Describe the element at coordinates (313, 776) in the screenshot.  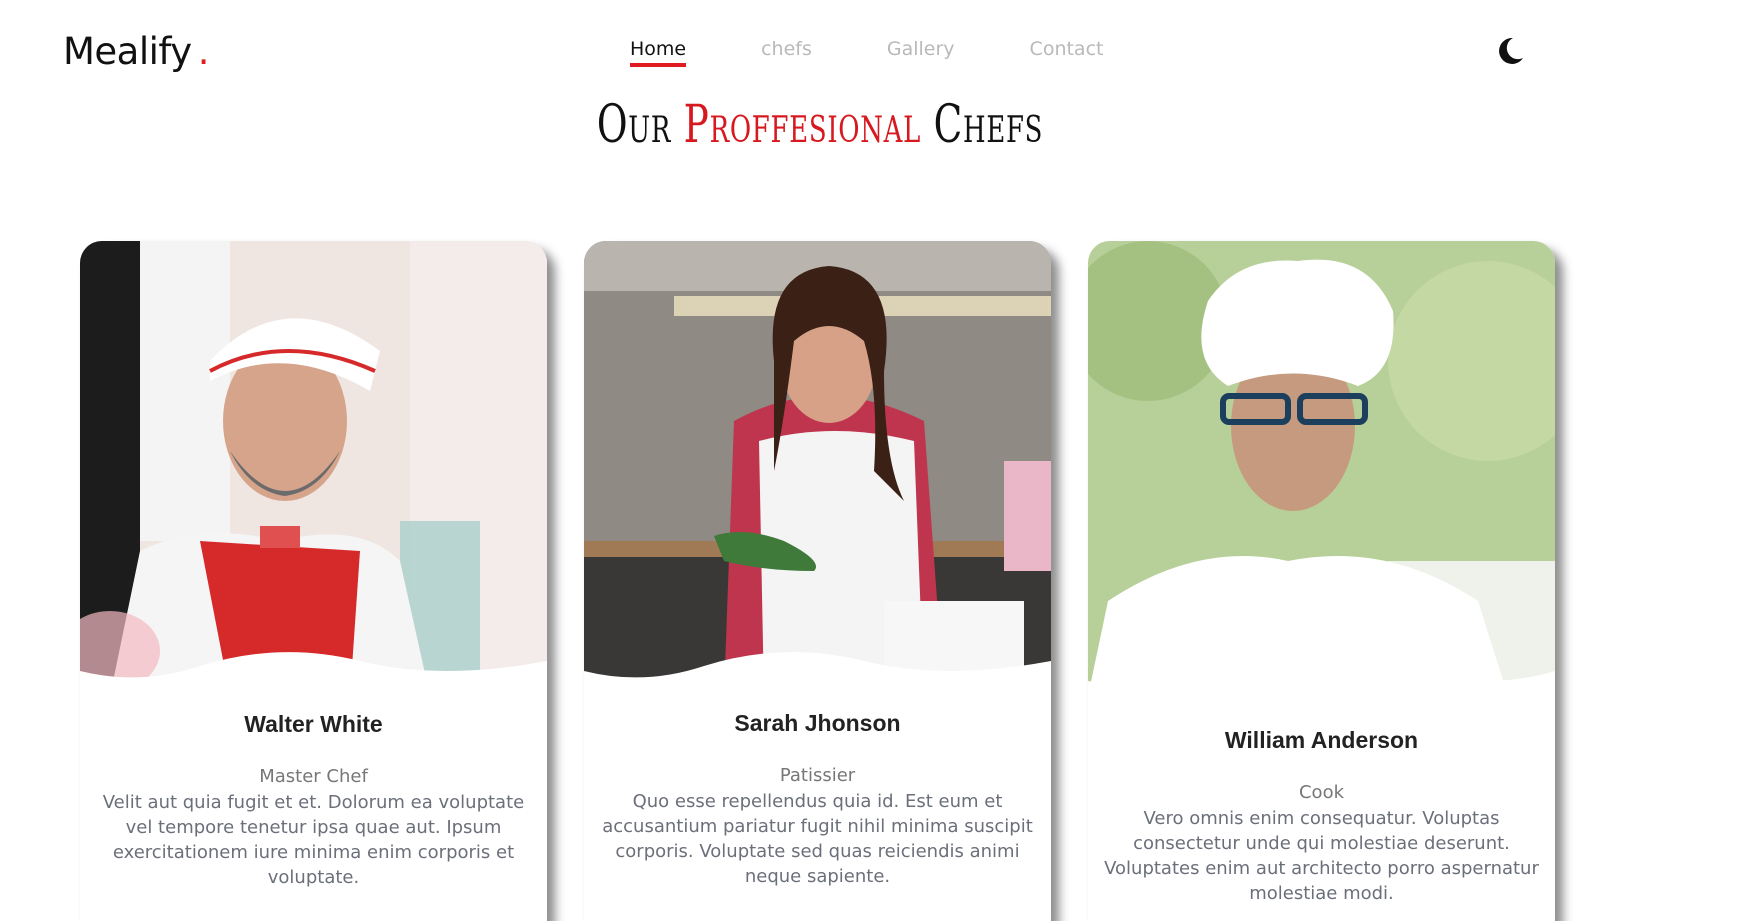
I see `chef-role: Master Chef` at that location.